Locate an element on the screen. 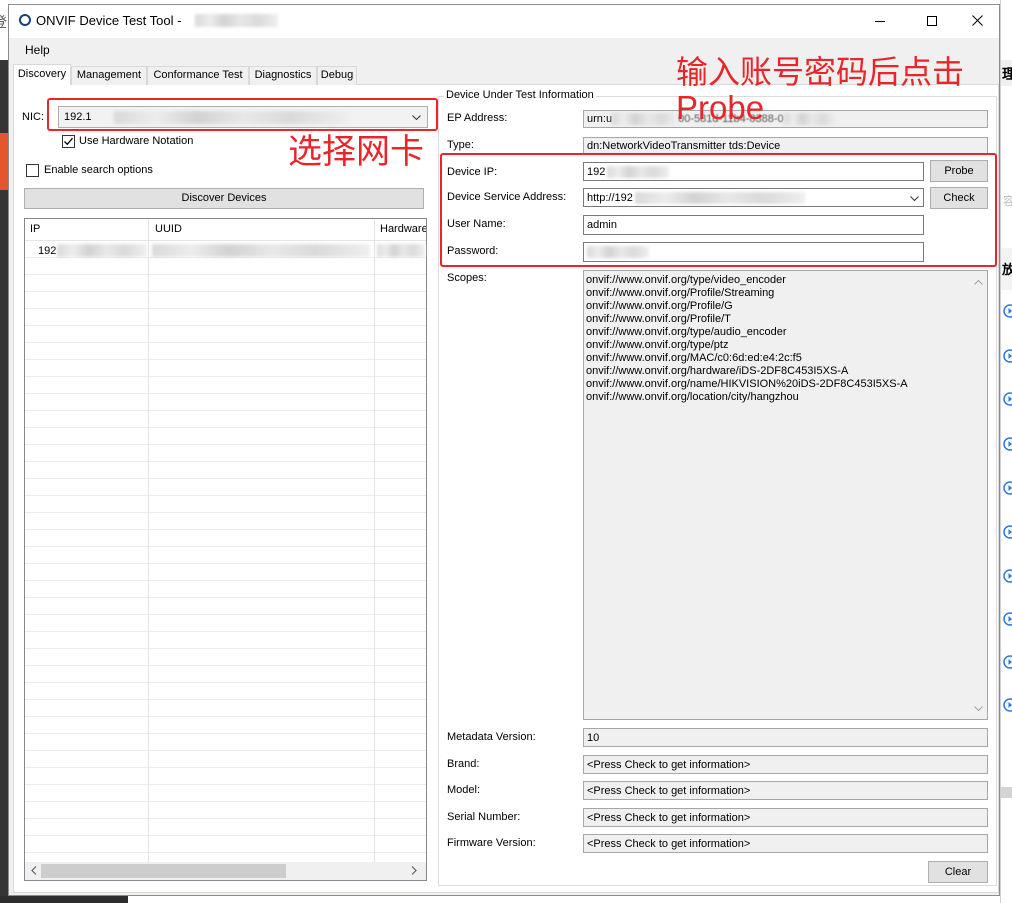 This screenshot has width=1012, height=903. chevron-left-icon is located at coordinates (34, 870).